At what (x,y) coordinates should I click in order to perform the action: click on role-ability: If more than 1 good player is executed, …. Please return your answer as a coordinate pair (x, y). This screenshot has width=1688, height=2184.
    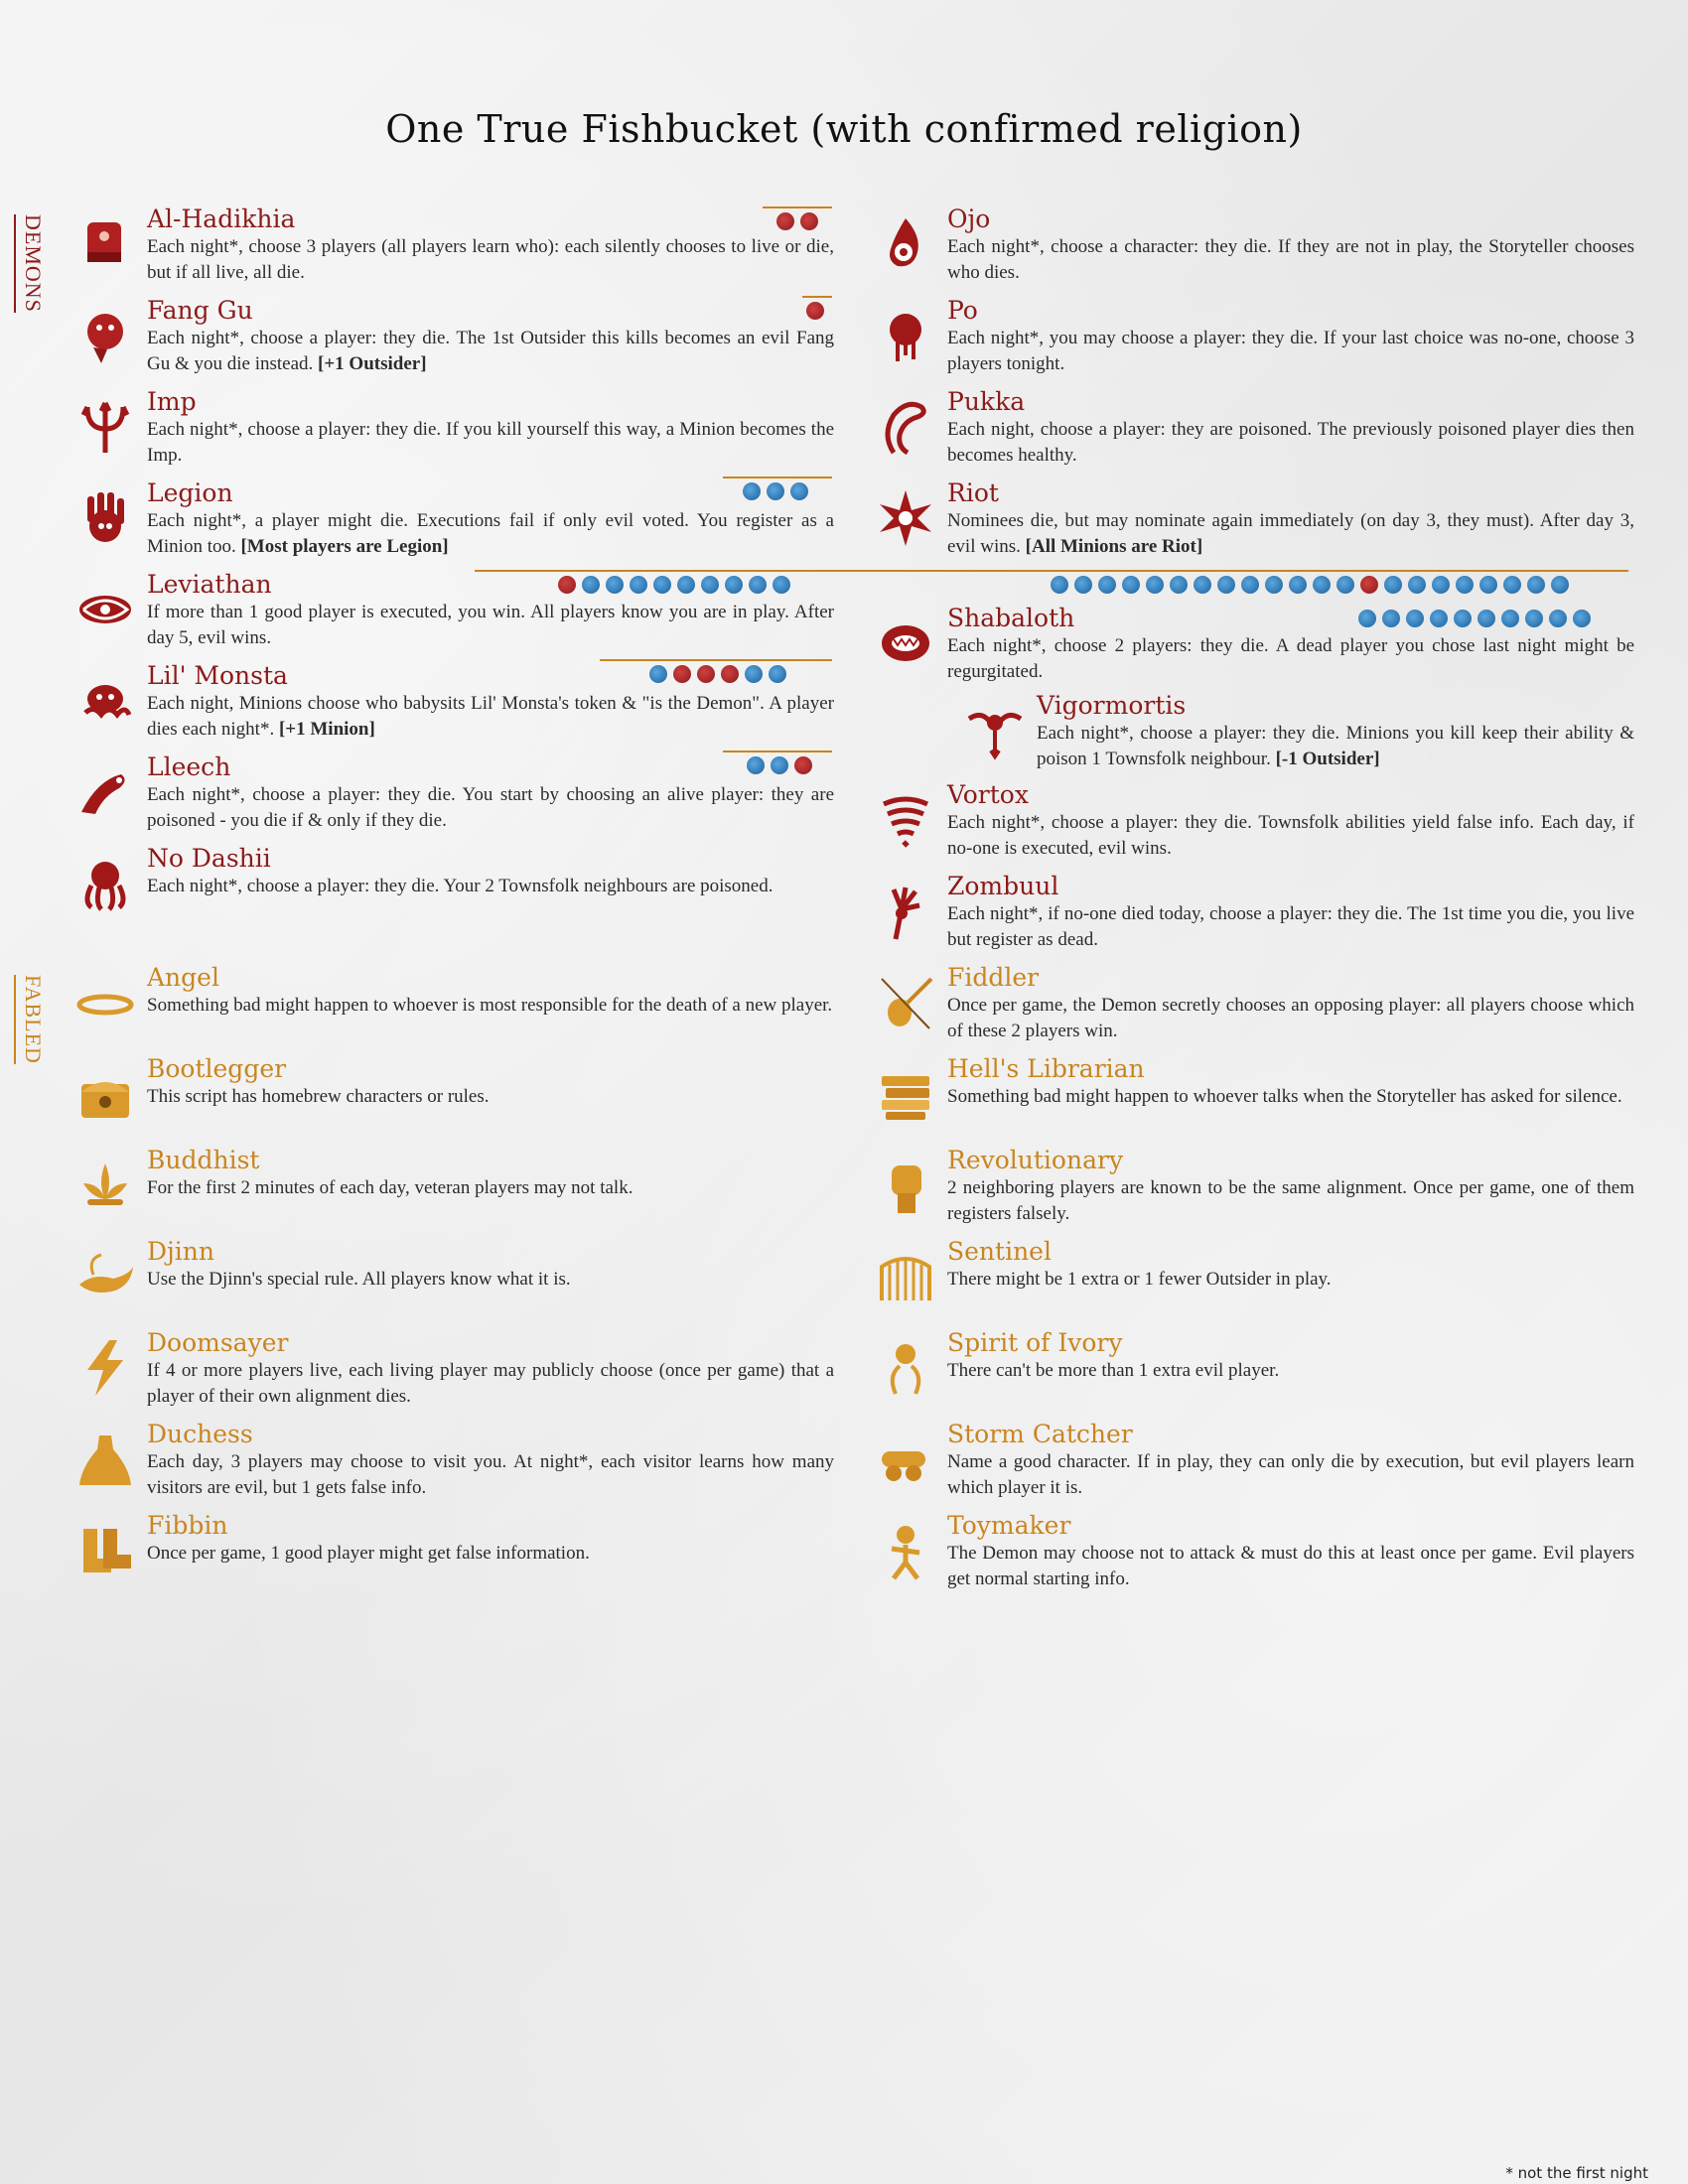
    Looking at the image, I should click on (490, 625).